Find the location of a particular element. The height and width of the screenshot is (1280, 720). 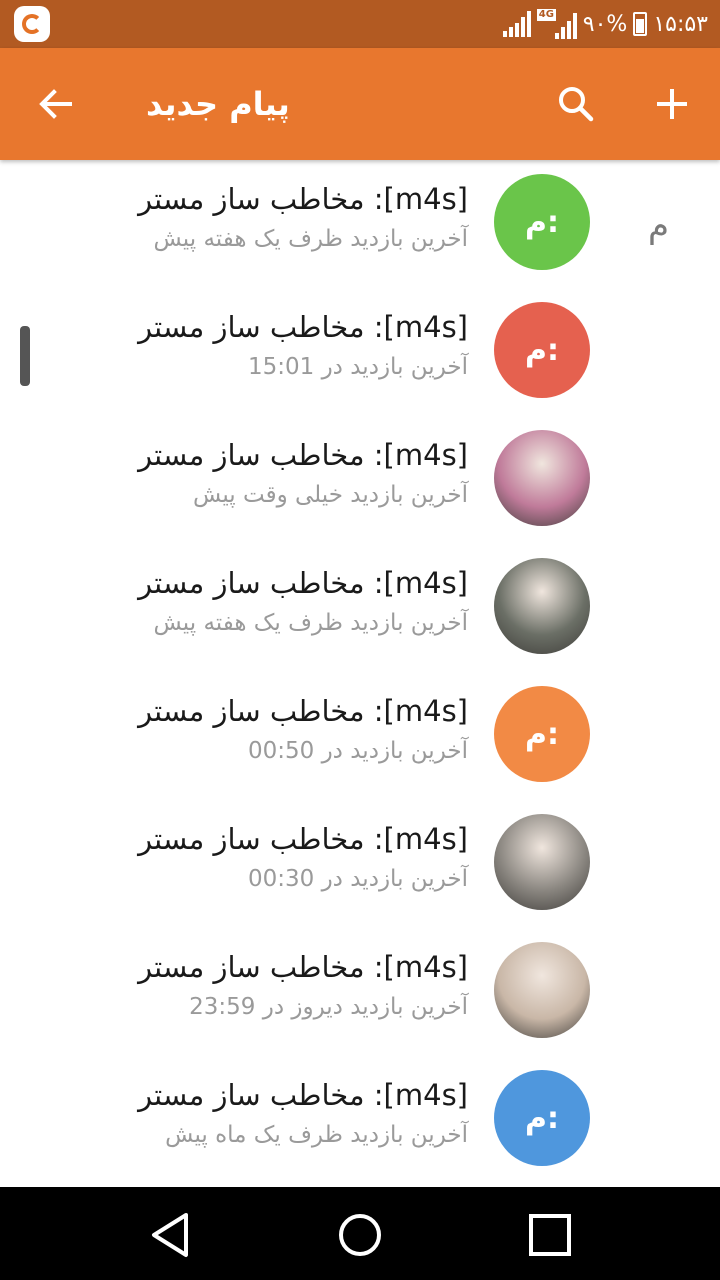

page-title-container: پیام جدید is located at coordinates (270, 104).